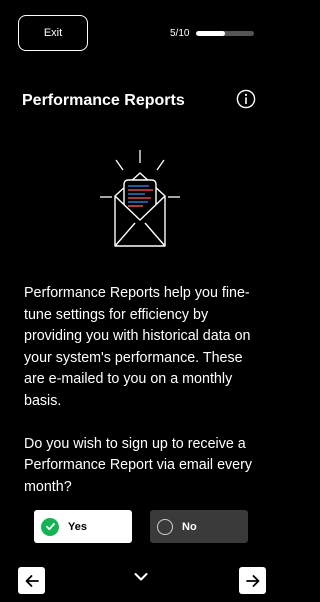 Image resolution: width=320 pixels, height=602 pixels. I want to click on chevron-down-icon, so click(141, 577).